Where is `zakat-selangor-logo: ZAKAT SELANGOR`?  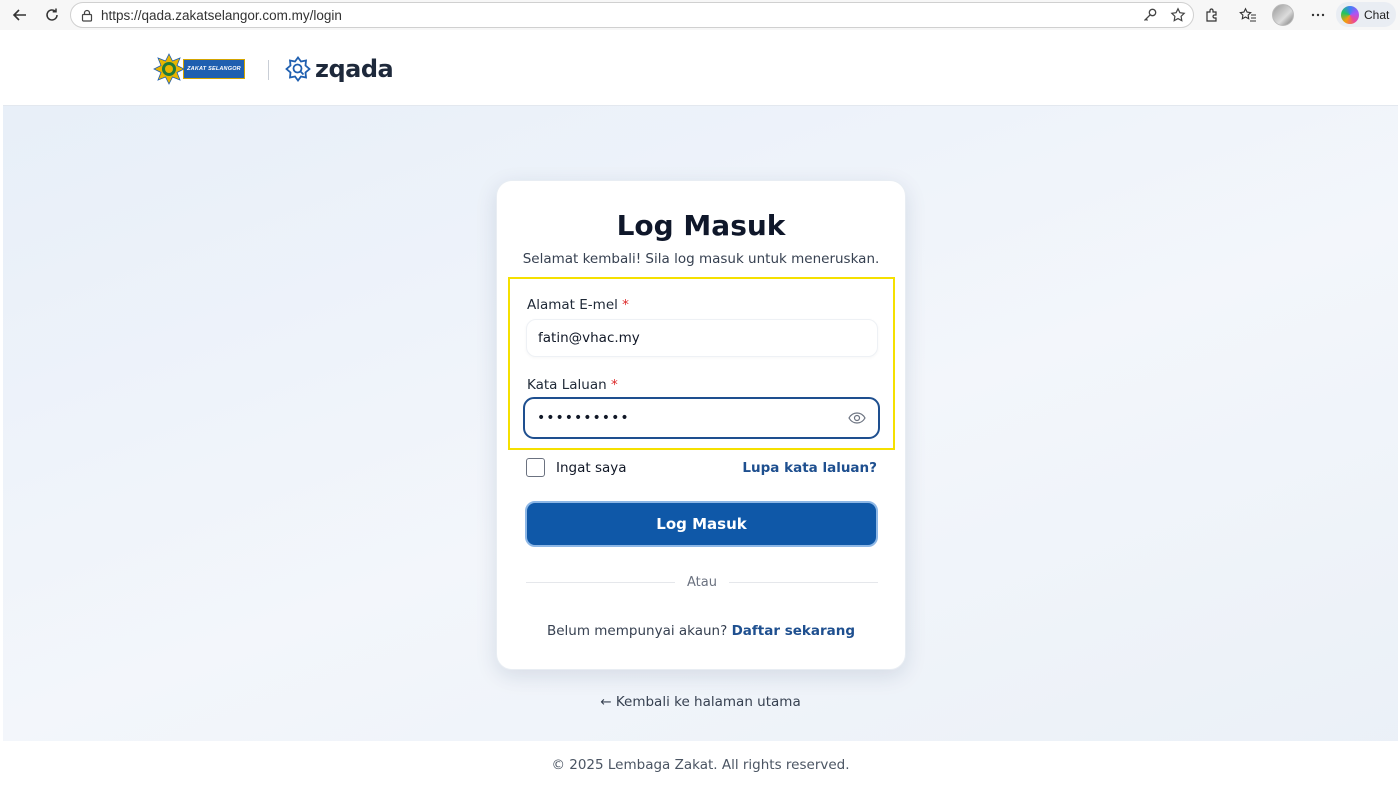
zakat-selangor-logo: ZAKAT SELANGOR is located at coordinates (199, 69).